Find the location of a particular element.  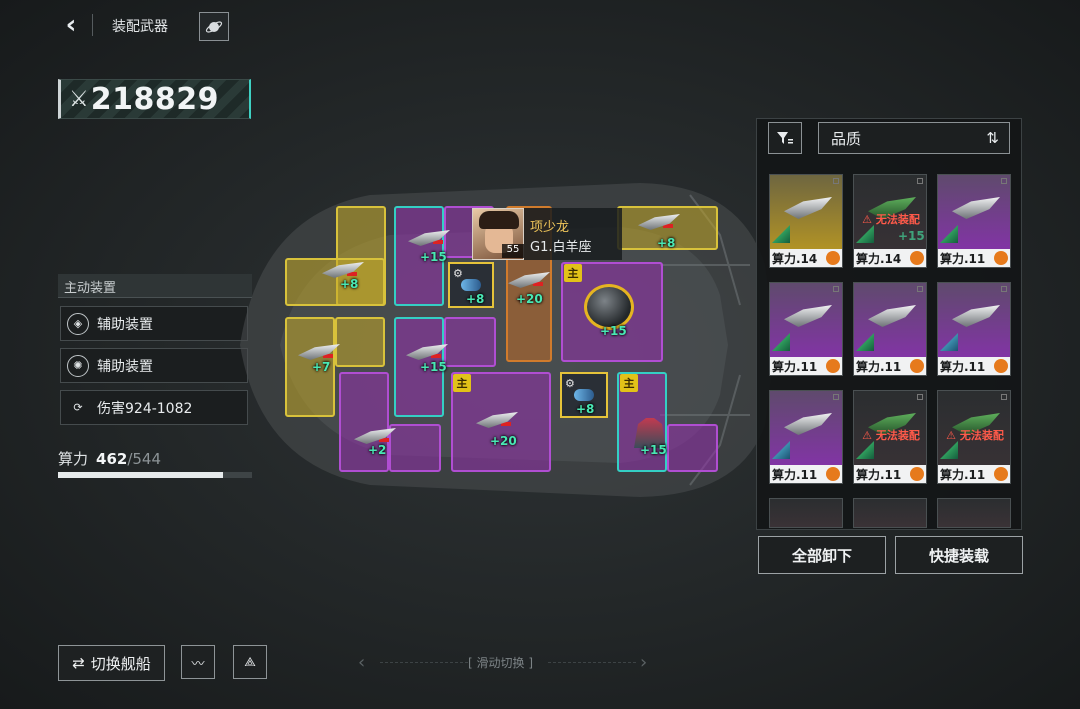

pilot-card: 55 项少龙 G1.白羊座 is located at coordinates (547, 234).